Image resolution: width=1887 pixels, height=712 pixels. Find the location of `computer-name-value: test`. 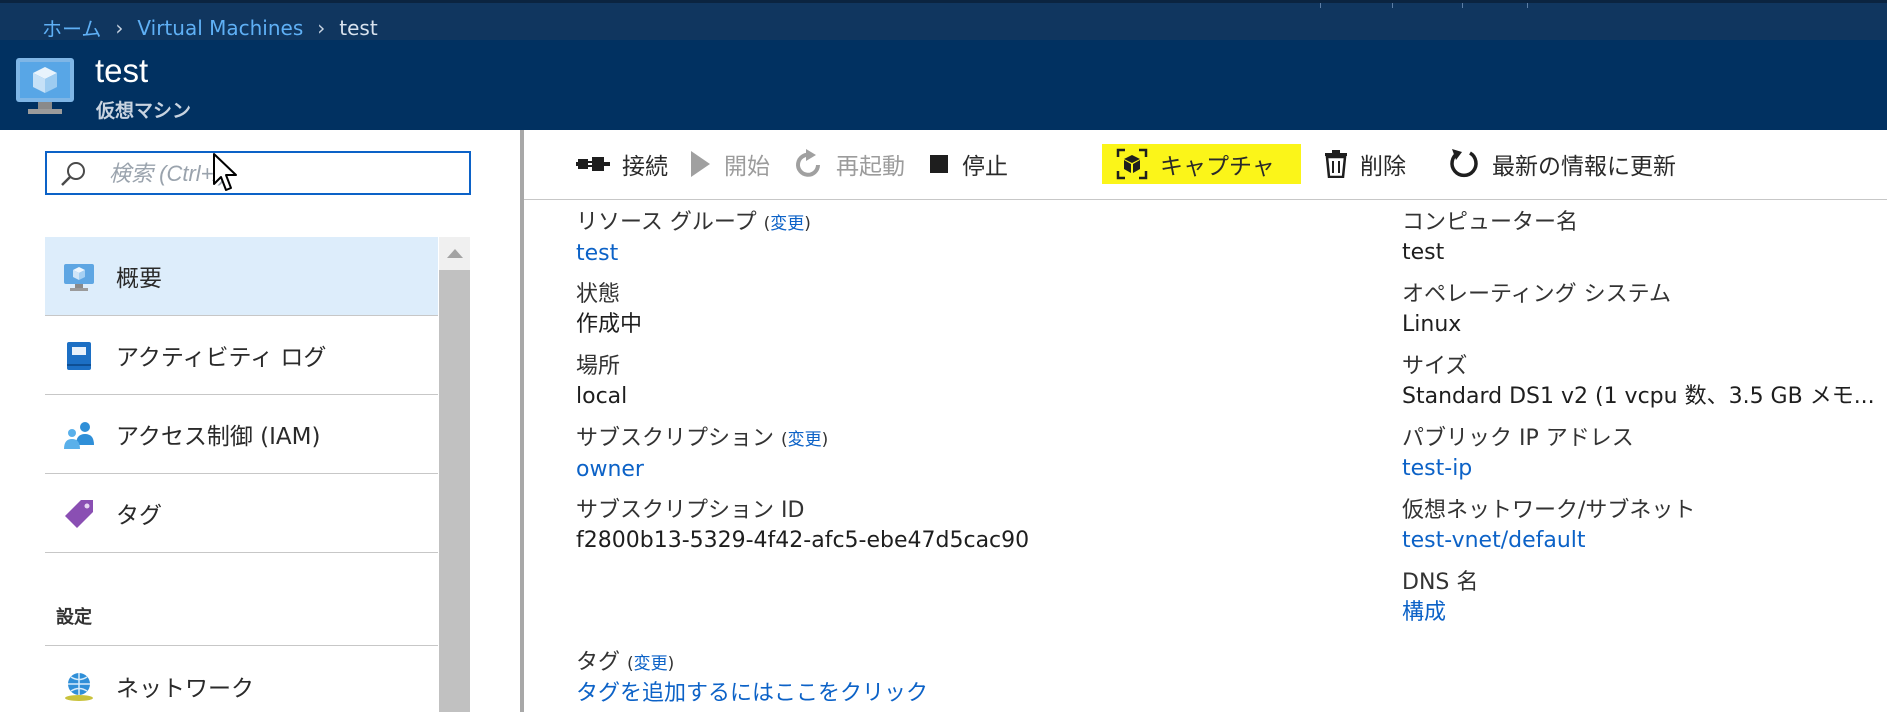

computer-name-value: test is located at coordinates (1423, 252).